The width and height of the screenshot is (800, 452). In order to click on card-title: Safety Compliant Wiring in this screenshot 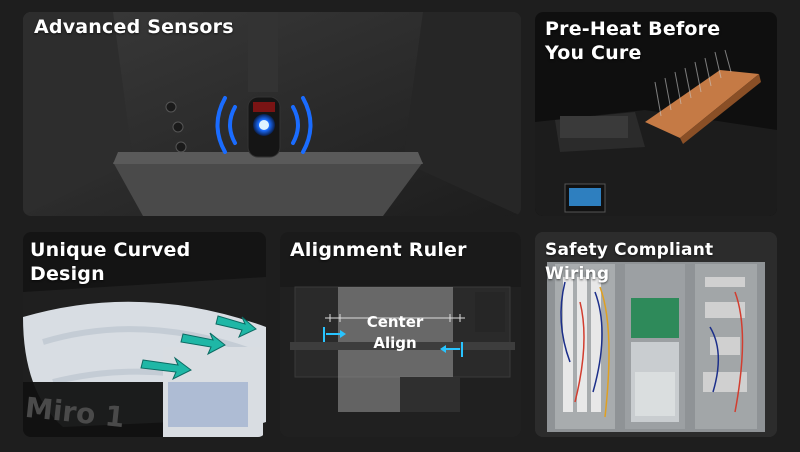, I will do `click(629, 262)`.